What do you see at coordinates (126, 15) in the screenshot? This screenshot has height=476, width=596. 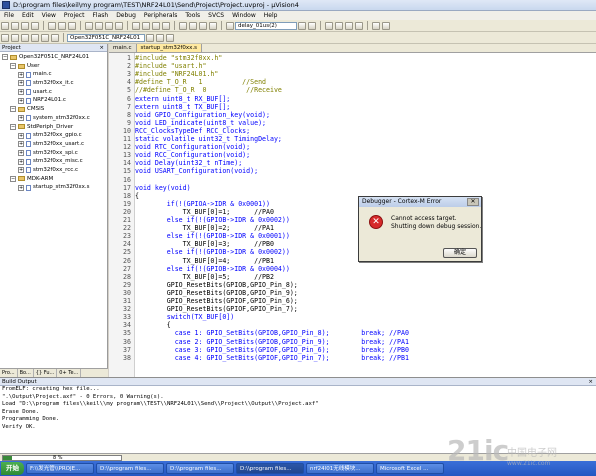 I see `menu-debug: Debug` at bounding box center [126, 15].